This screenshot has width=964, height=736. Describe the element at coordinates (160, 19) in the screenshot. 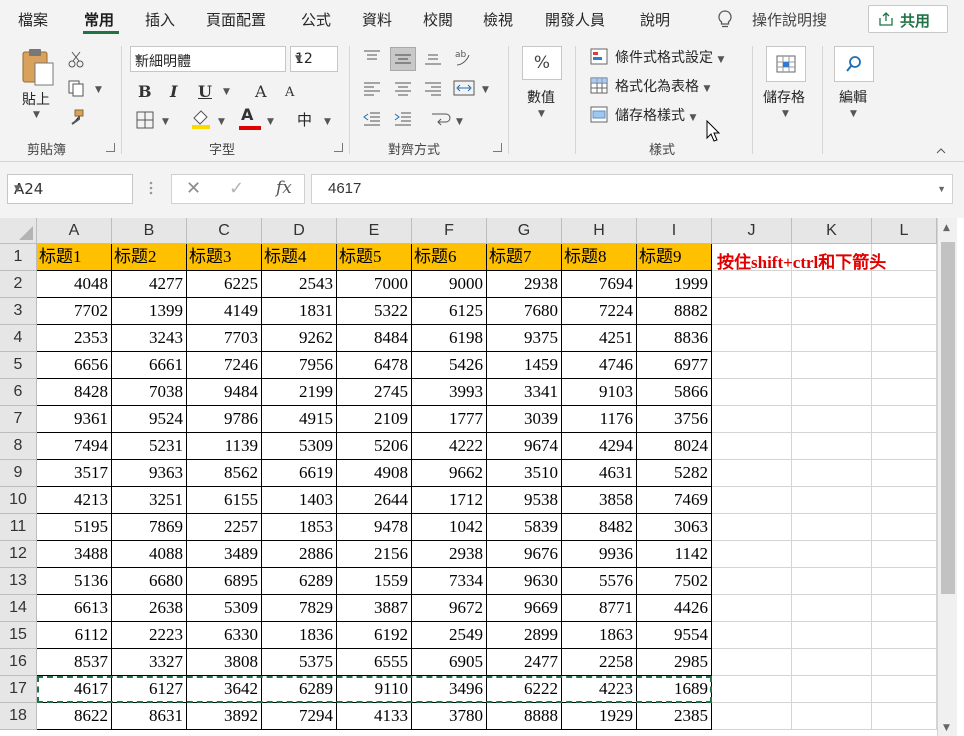

I see `tab-insert: 插入` at that location.